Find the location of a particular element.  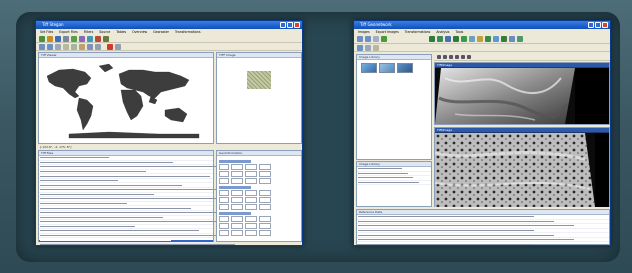

zoom-in-icon is located at coordinates (451, 57).